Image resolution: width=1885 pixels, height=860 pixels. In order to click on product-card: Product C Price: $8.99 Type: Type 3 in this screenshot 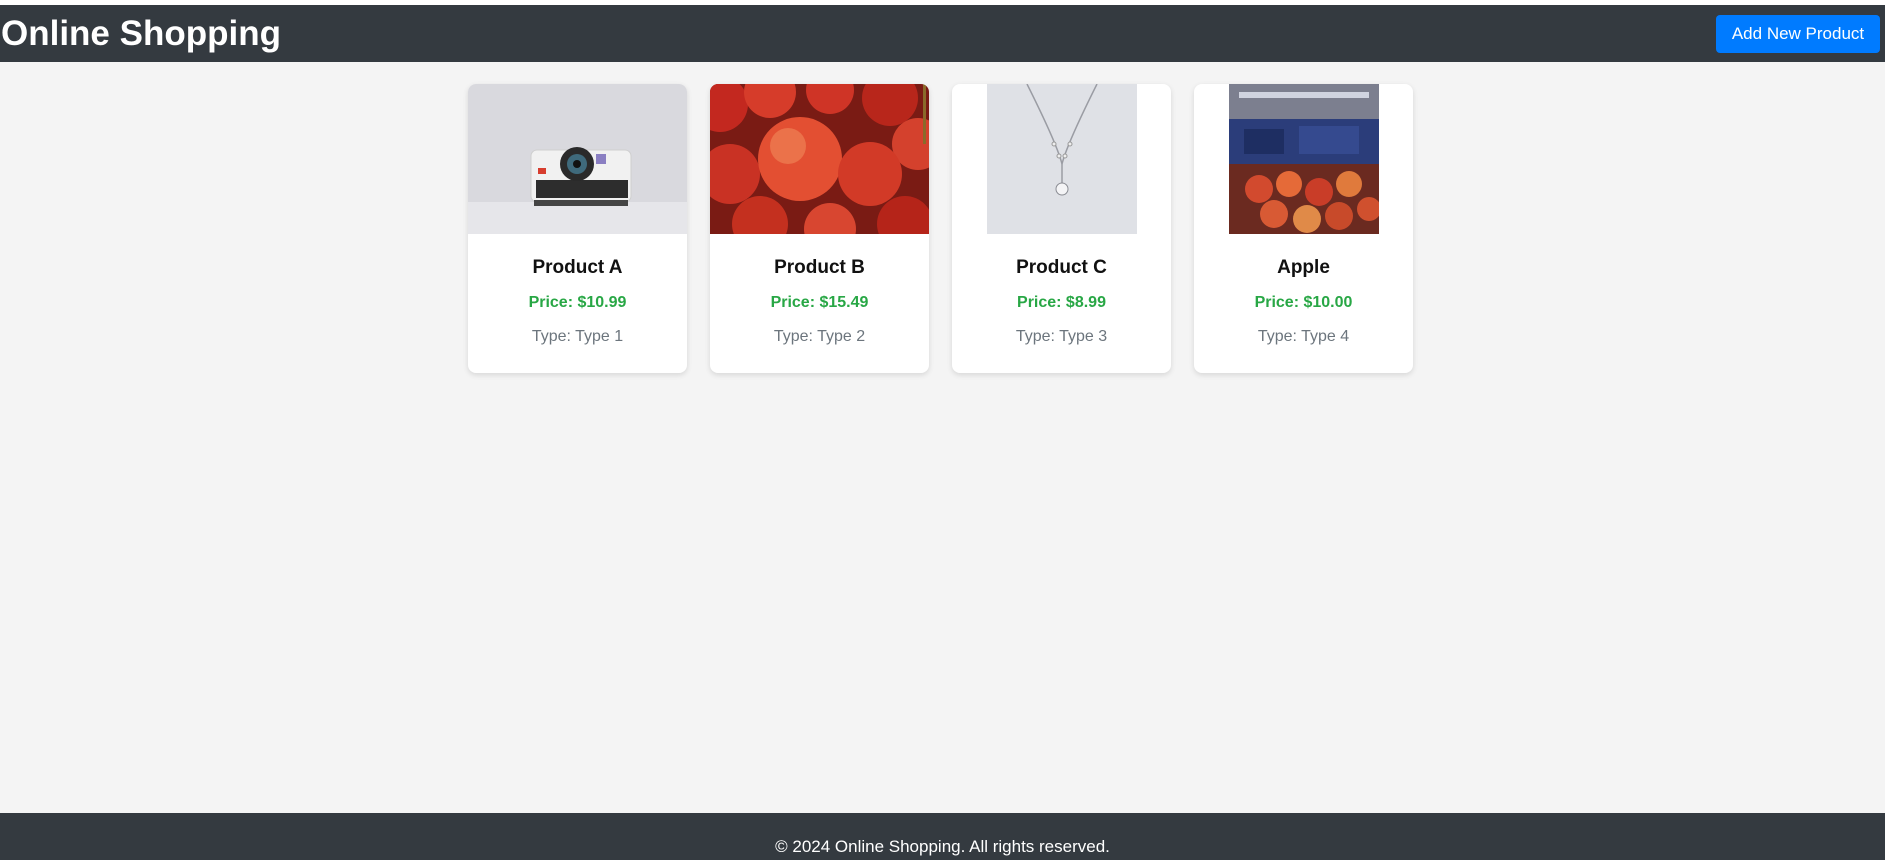, I will do `click(1061, 228)`.